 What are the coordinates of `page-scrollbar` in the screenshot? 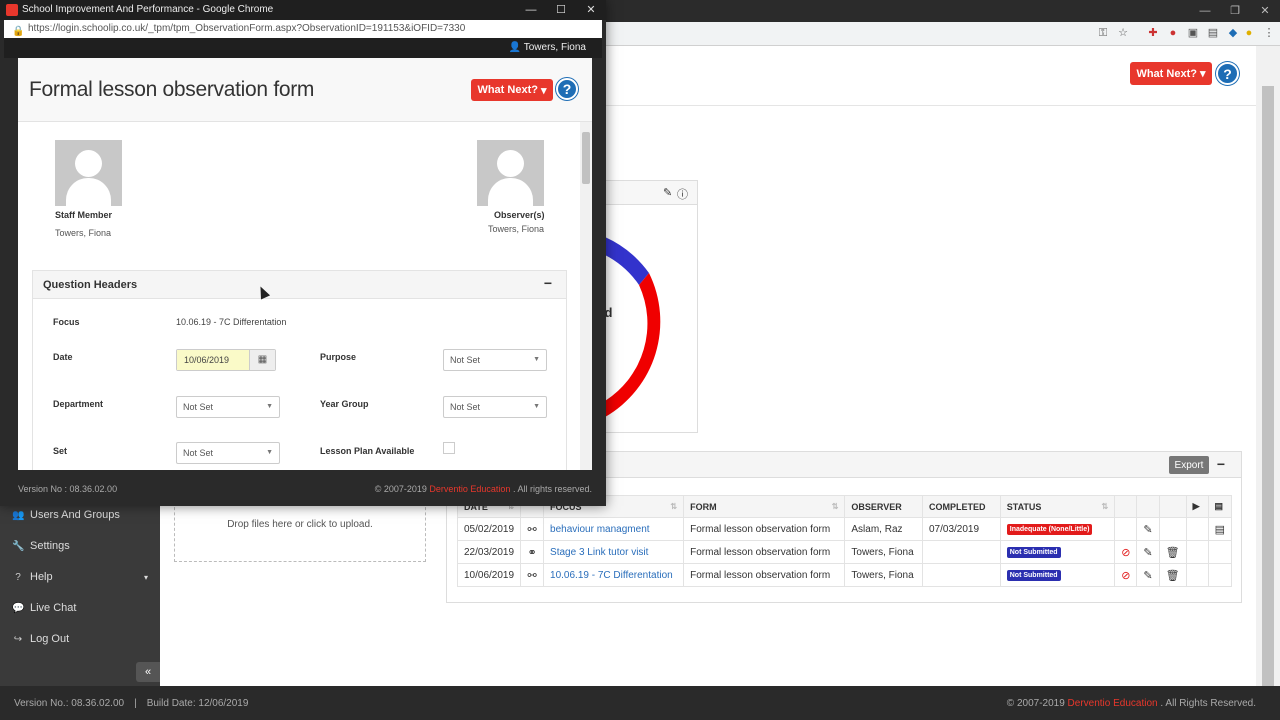 It's located at (1268, 366).